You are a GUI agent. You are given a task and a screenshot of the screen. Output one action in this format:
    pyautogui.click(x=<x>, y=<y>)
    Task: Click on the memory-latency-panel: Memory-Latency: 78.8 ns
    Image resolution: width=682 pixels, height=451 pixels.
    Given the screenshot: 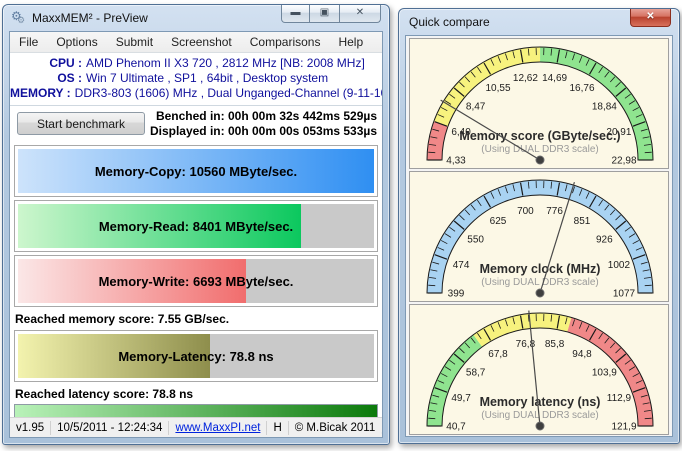 What is the action you would take?
    pyautogui.click(x=196, y=356)
    